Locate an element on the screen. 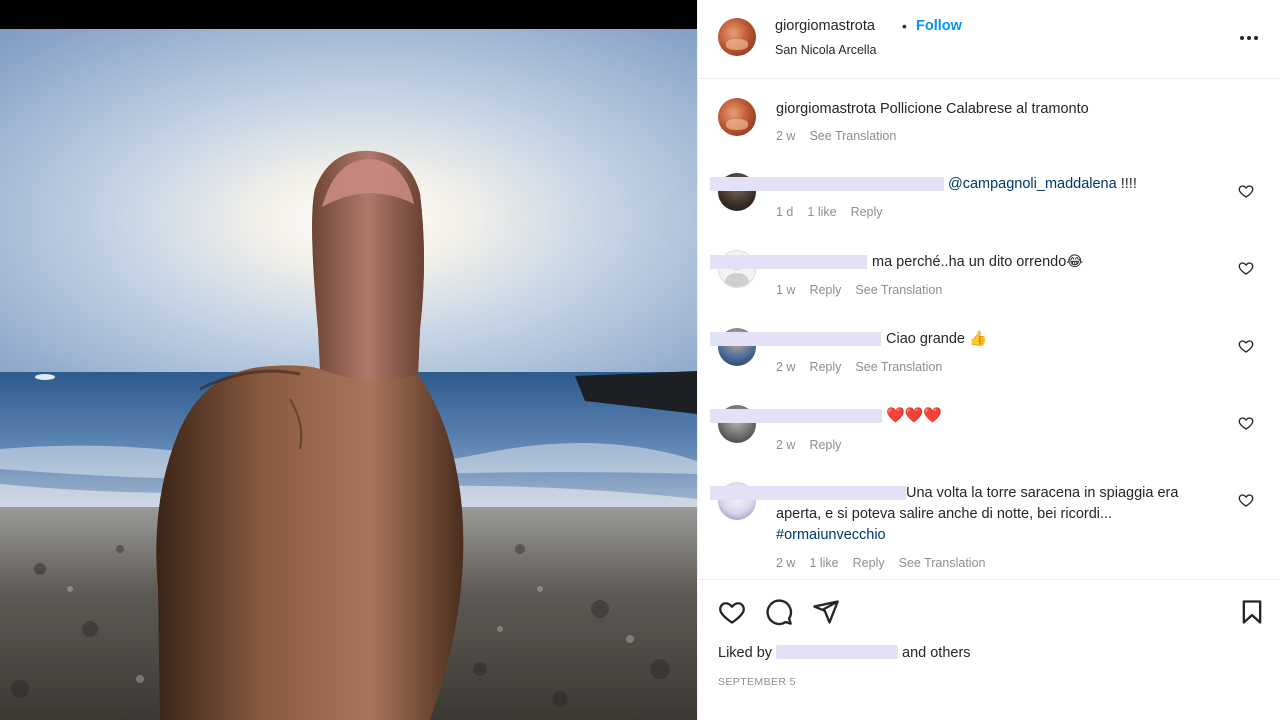 The width and height of the screenshot is (1280, 720). caption-age: 2 w is located at coordinates (786, 136).